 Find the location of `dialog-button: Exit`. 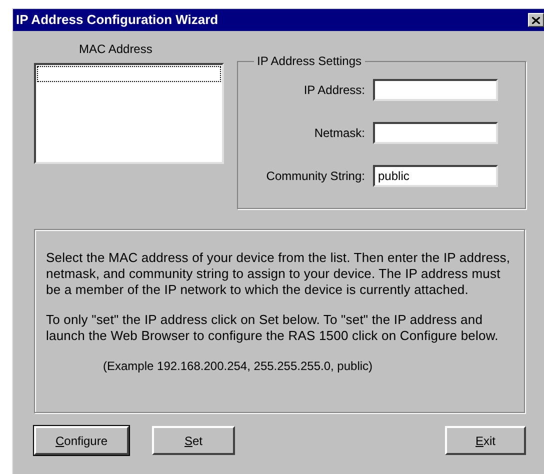

dialog-button: Exit is located at coordinates (485, 440).